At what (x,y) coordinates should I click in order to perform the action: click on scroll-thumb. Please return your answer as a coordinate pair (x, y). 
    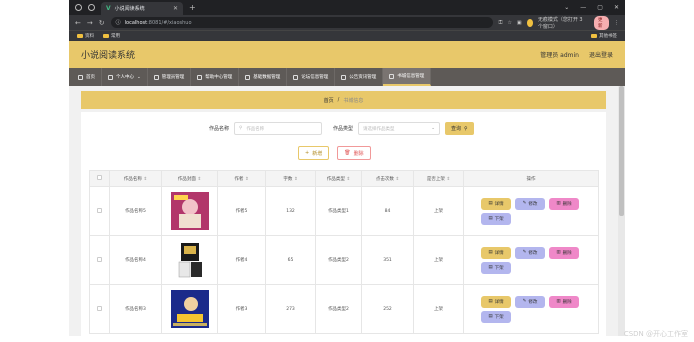
    Looking at the image, I should click on (621, 151).